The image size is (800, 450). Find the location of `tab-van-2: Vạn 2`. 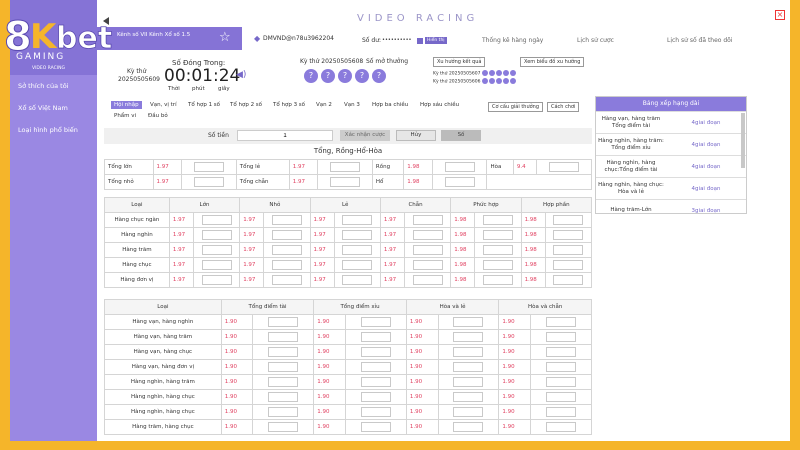

tab-van-2: Vạn 2 is located at coordinates (324, 105).